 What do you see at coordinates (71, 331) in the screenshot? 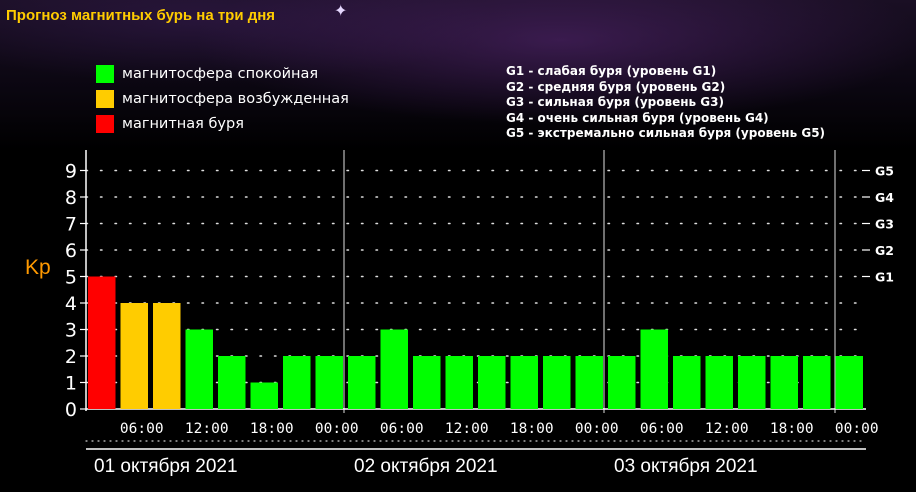
I see `y-tick-label: 3` at bounding box center [71, 331].